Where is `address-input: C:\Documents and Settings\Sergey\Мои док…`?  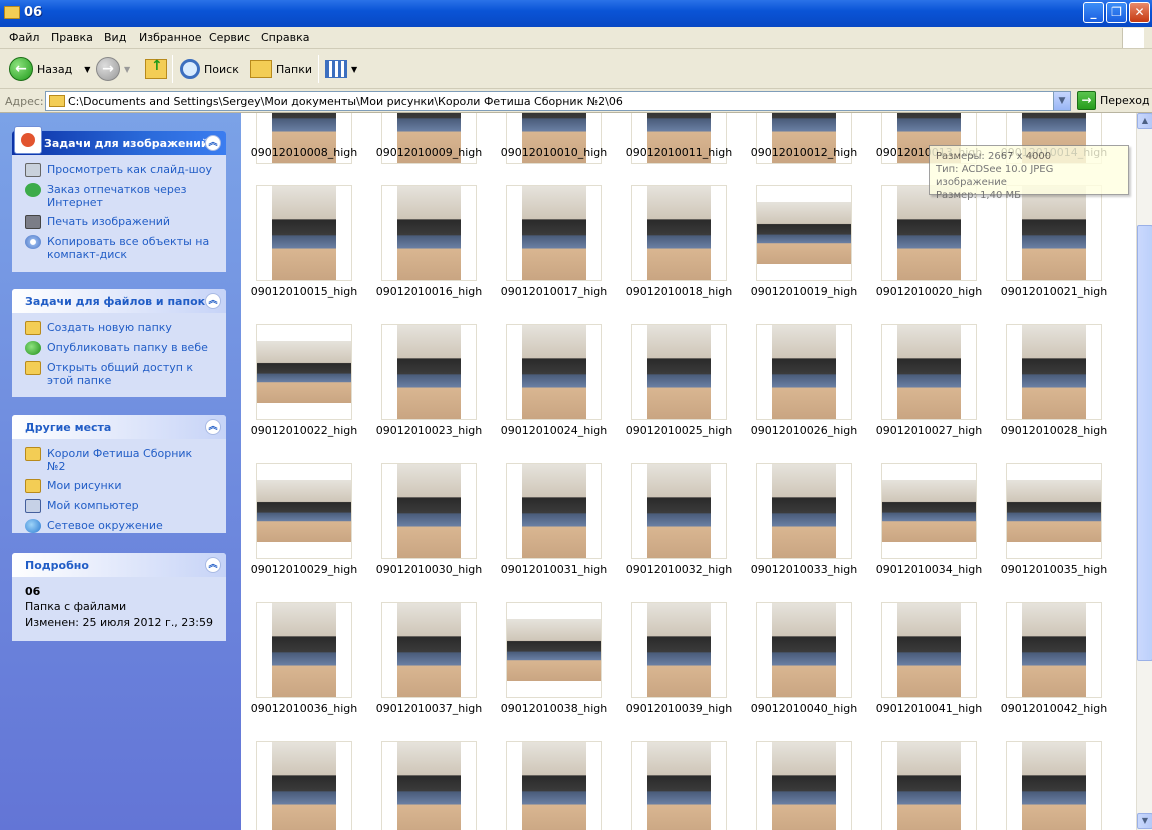
address-input: C:\Documents and Settings\Sergey\Мои док… is located at coordinates (558, 101).